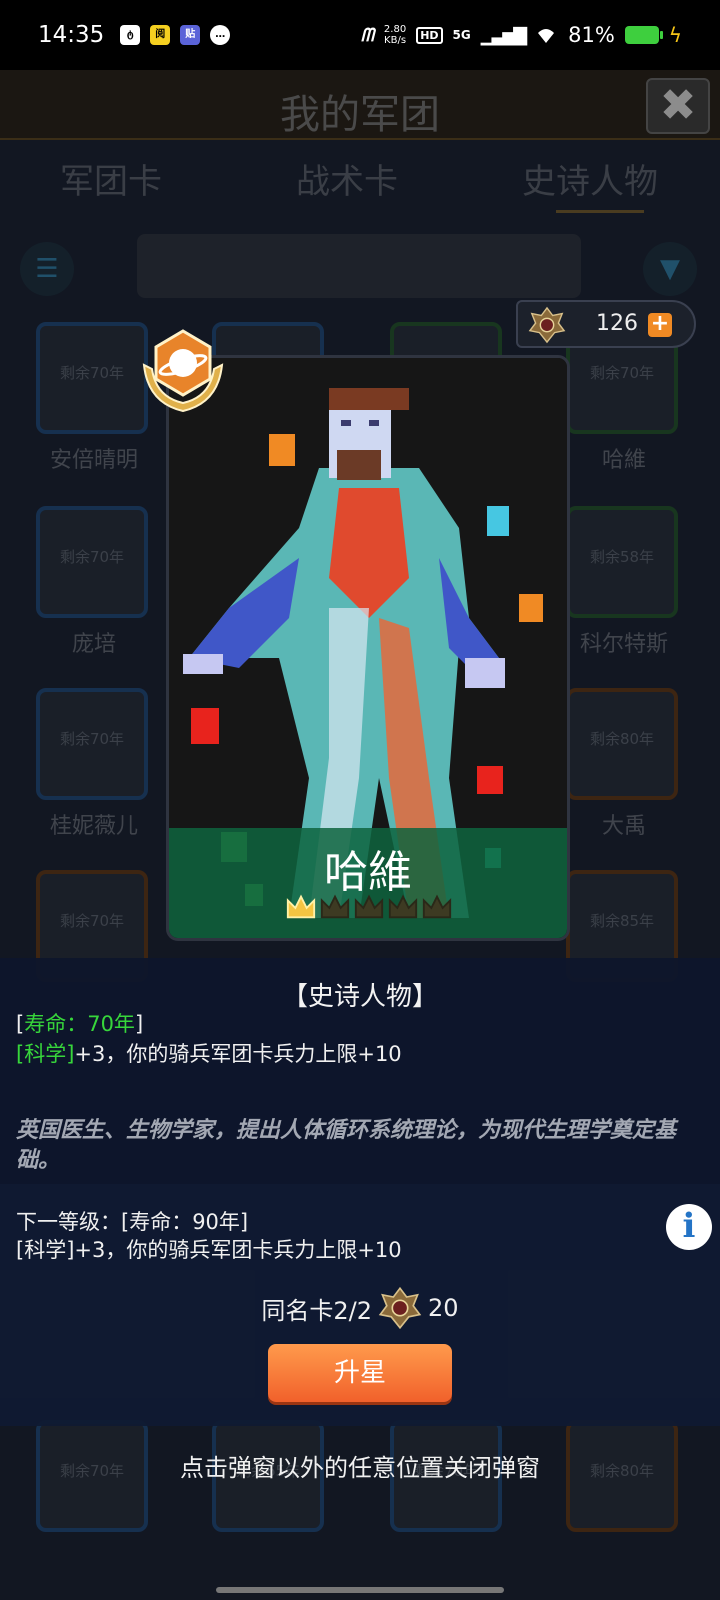 This screenshot has width=720, height=1600. What do you see at coordinates (347, 178) in the screenshot?
I see `tab-tactic-cards: 战术卡` at bounding box center [347, 178].